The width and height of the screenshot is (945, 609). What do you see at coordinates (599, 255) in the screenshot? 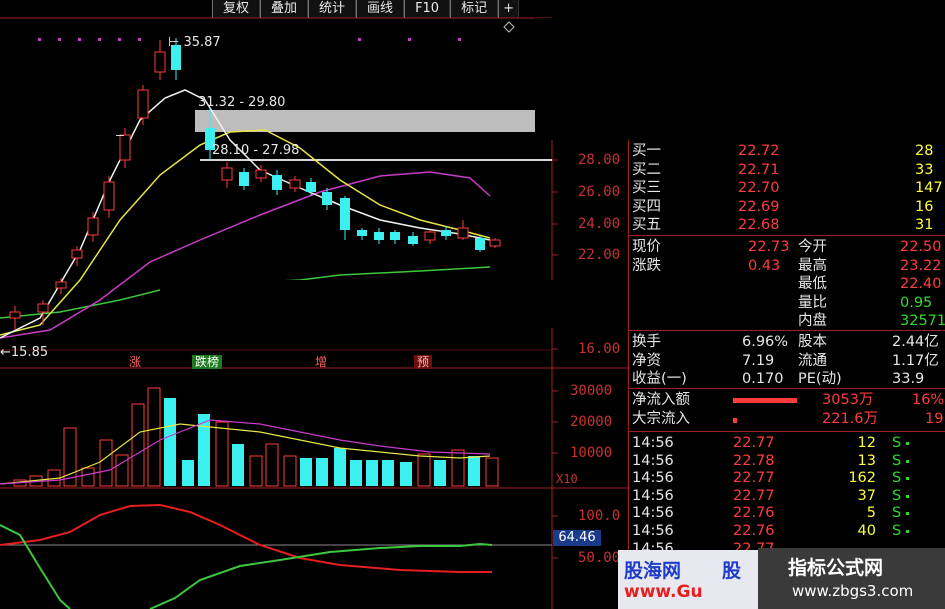
I see `price-axis-label: 22.00` at bounding box center [599, 255].